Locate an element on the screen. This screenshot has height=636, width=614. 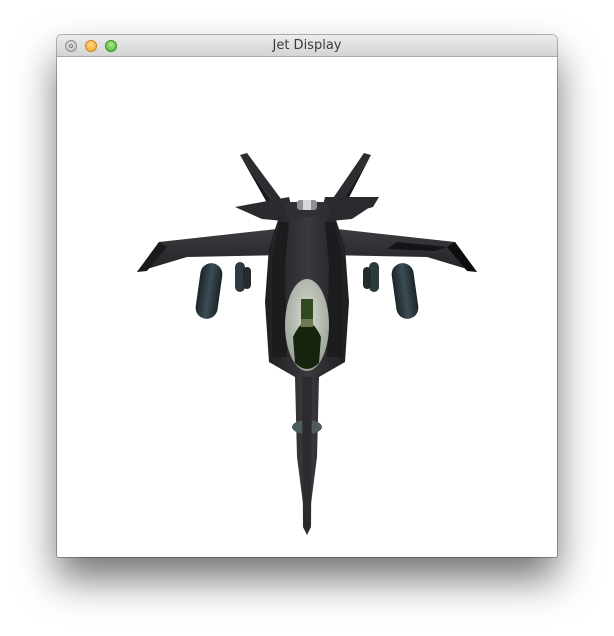
canopy is located at coordinates (307, 325).